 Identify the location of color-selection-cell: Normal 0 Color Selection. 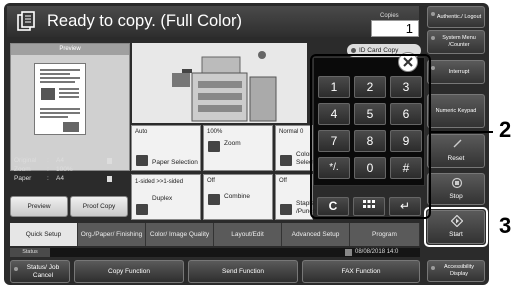
(299, 148).